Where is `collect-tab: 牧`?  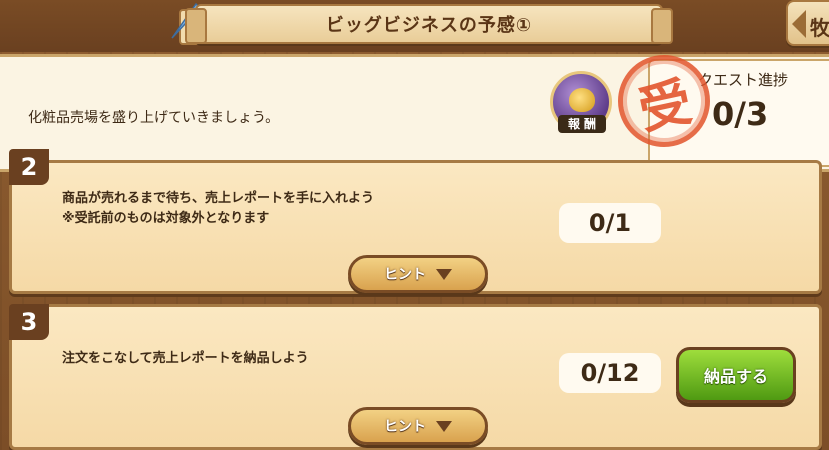
collect-tab: 牧 is located at coordinates (807, 23).